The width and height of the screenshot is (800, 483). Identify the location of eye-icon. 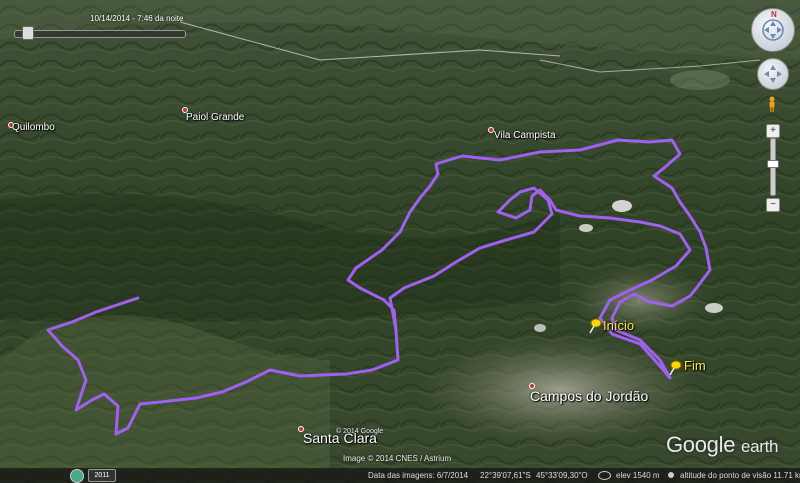
(604, 475).